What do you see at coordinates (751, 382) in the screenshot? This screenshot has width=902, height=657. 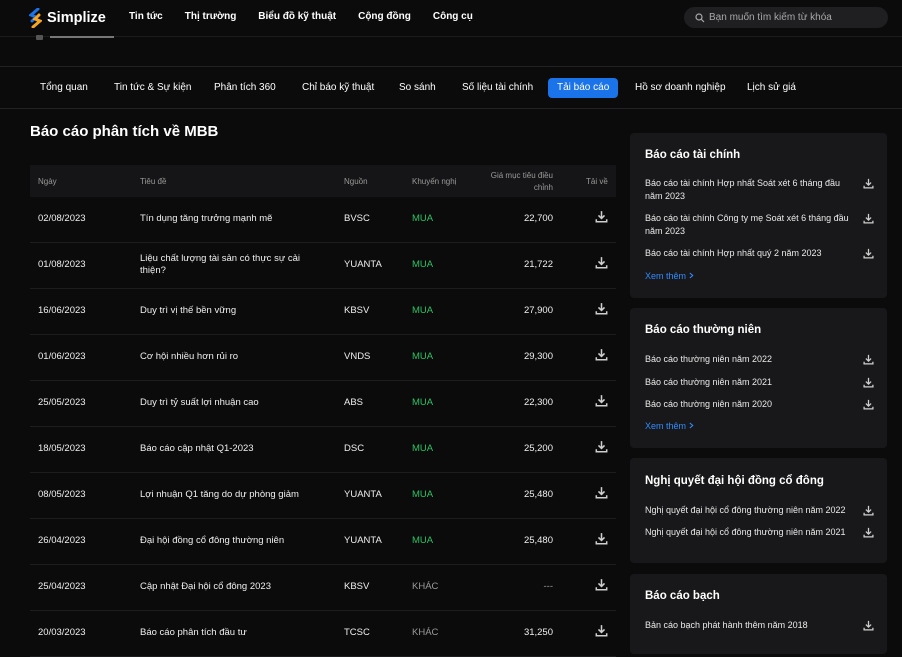 I see `panel-document-link: Báo cáo thường niên năm 2021` at bounding box center [751, 382].